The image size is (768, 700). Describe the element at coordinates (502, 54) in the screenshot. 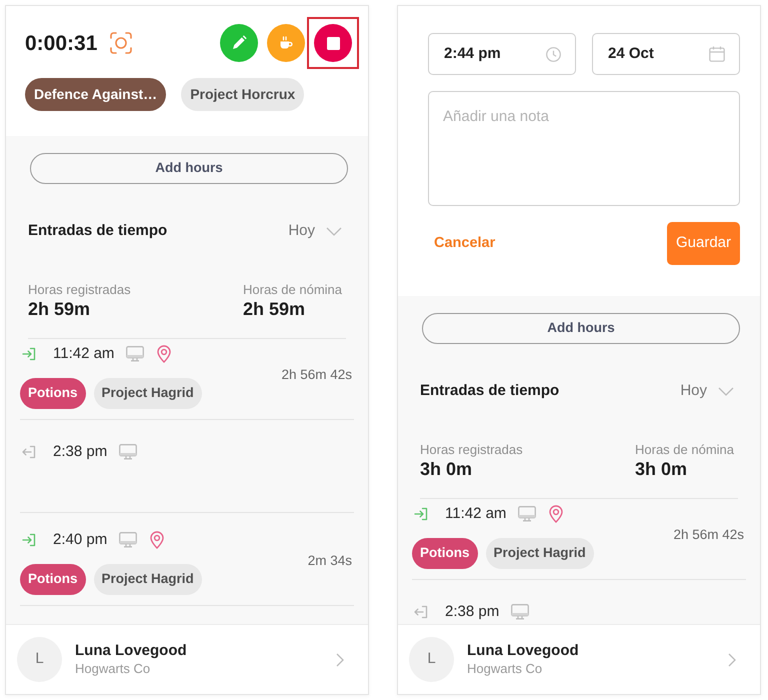

I see `time-field: 2:44 pm` at that location.